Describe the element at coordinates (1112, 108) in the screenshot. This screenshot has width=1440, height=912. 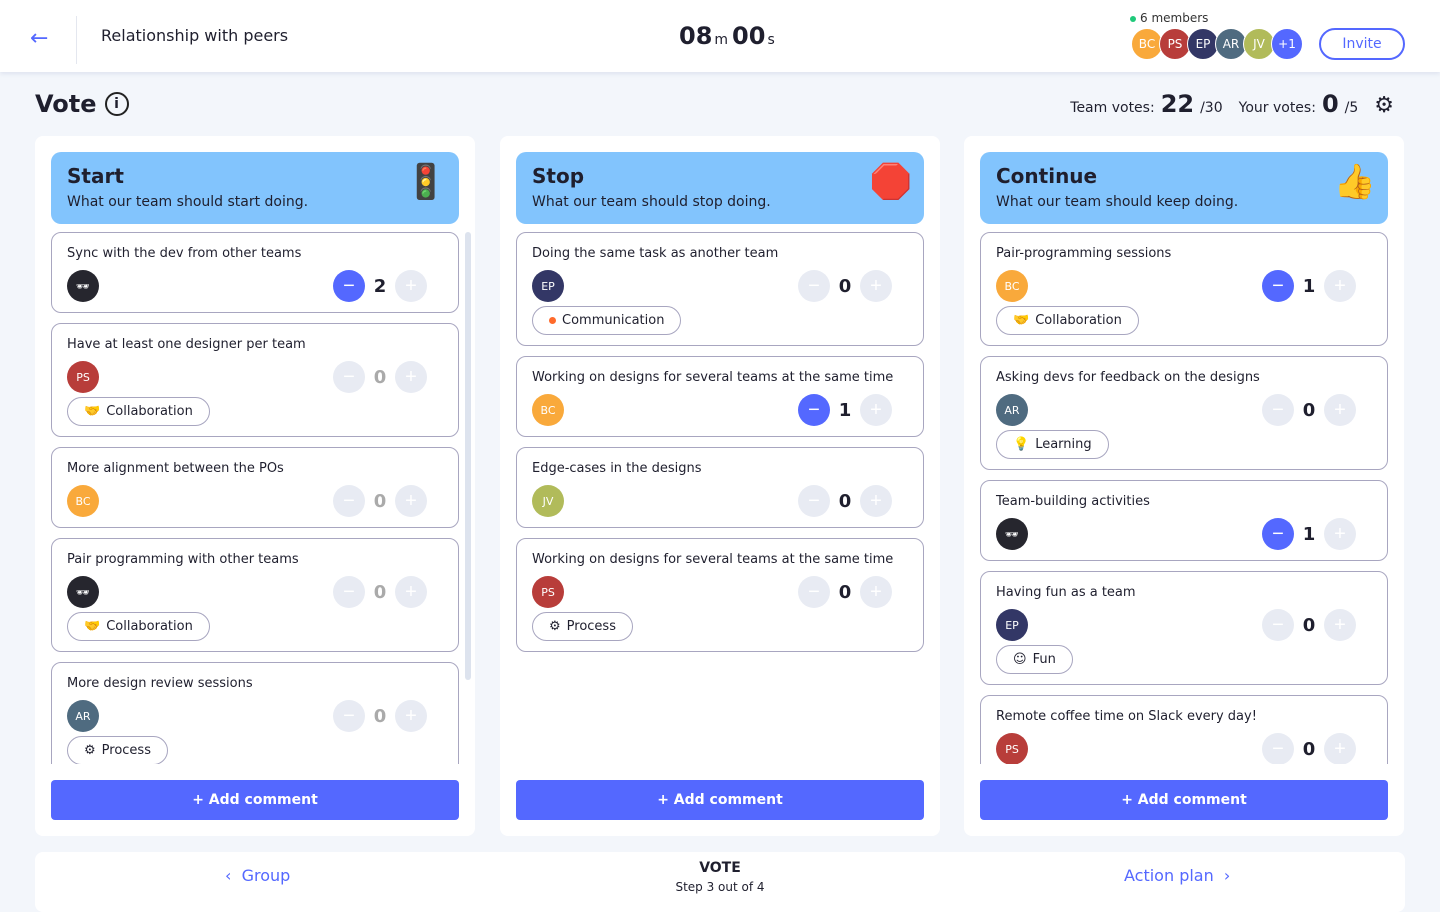
I see `team-votes-label: Team votes:` at that location.